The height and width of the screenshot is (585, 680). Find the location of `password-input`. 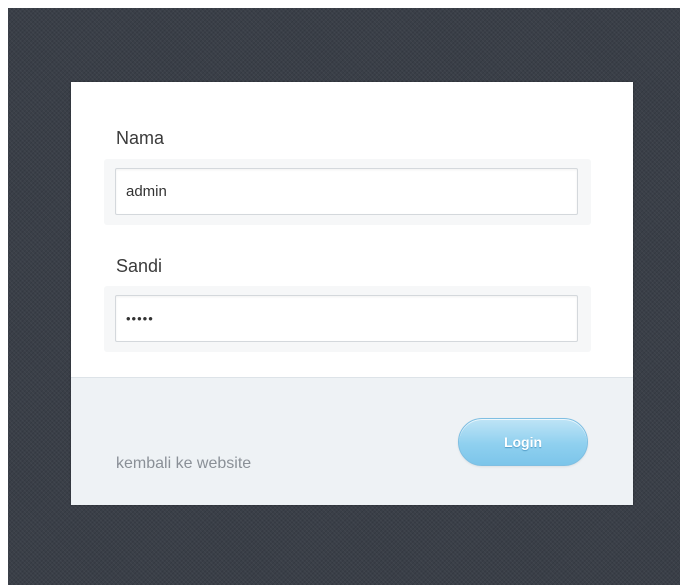

password-input is located at coordinates (346, 318).